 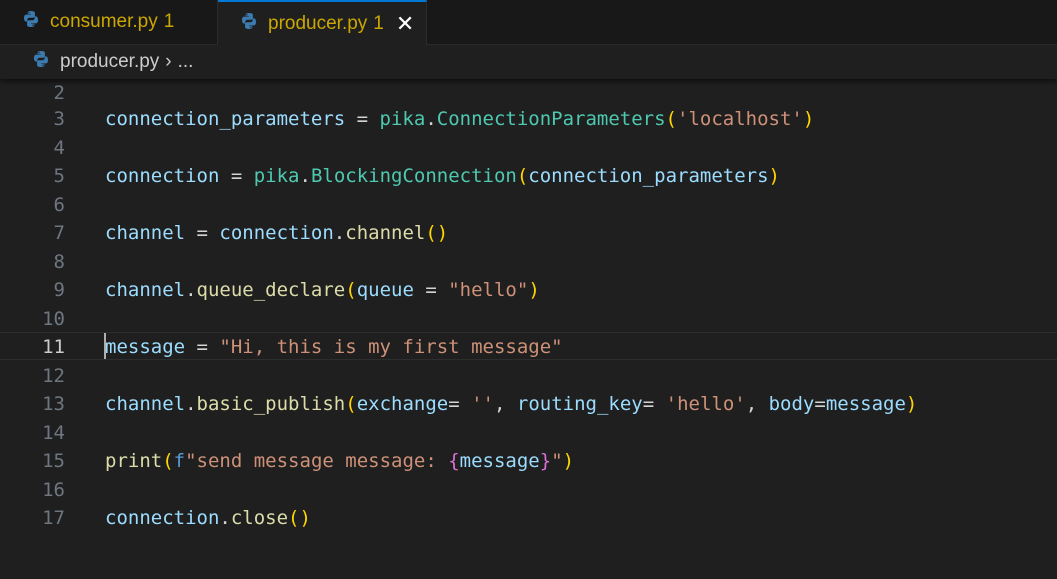 I want to click on tab-producer: producer.py 1 ✕, so click(x=322, y=22).